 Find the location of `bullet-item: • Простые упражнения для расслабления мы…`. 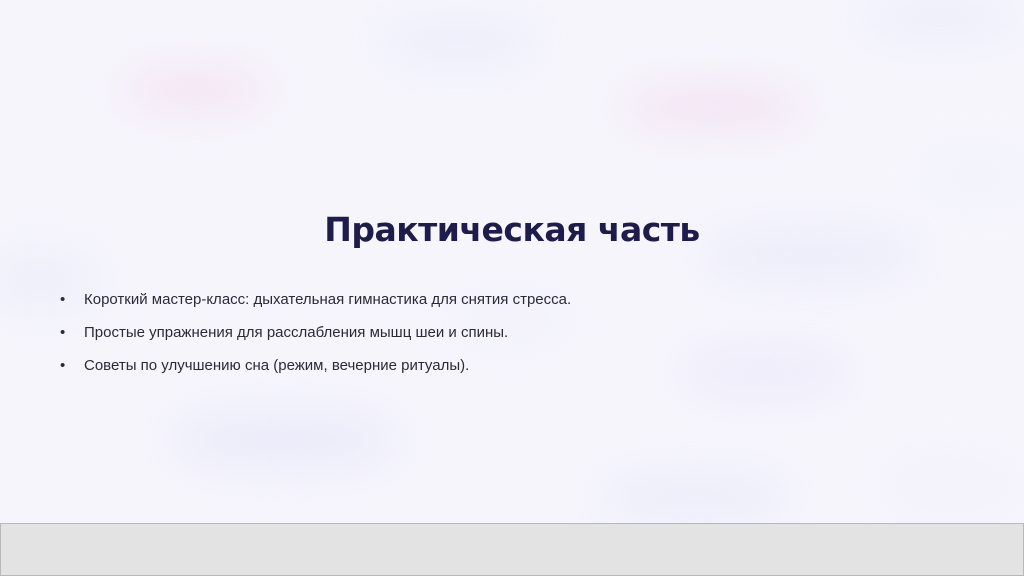

bullet-item: • Простые упражнения для расслабления мы… is located at coordinates (315, 333).